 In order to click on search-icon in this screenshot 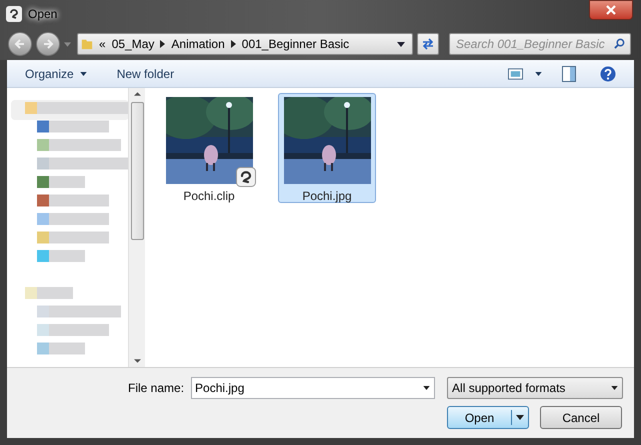, I will do `click(619, 43)`.